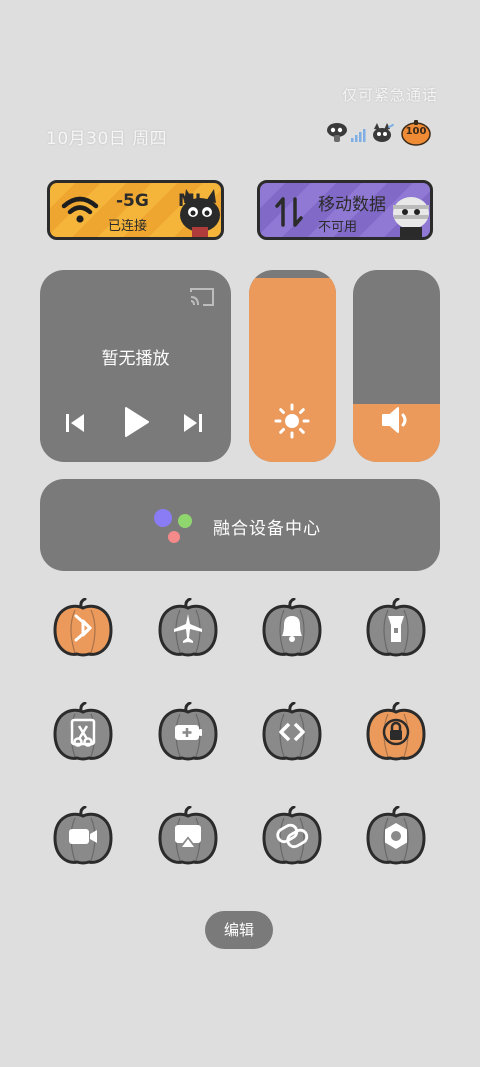 The height and width of the screenshot is (1067, 480). I want to click on toggle-flashlight, so click(396, 627).